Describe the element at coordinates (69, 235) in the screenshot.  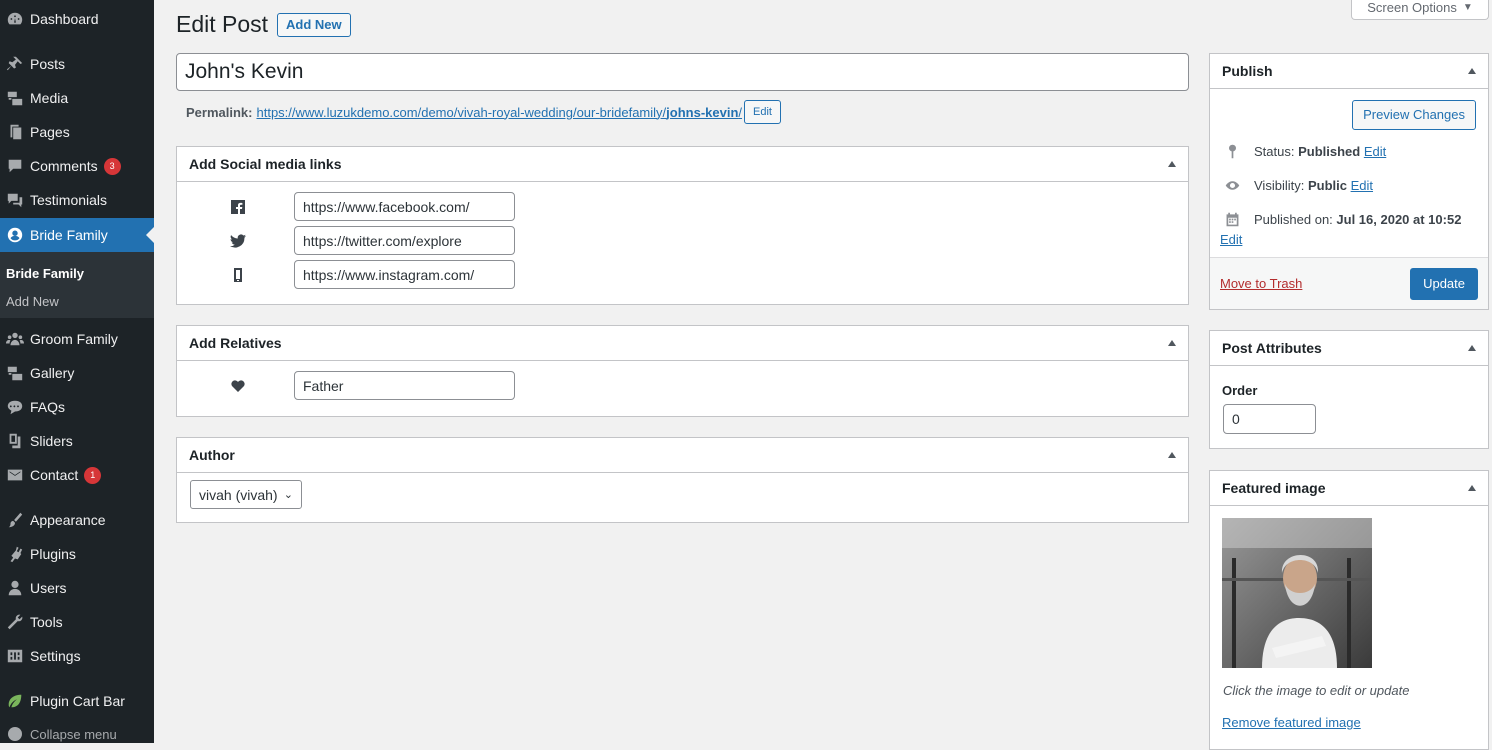
I see `sidebar-item-label: Bride Family` at that location.